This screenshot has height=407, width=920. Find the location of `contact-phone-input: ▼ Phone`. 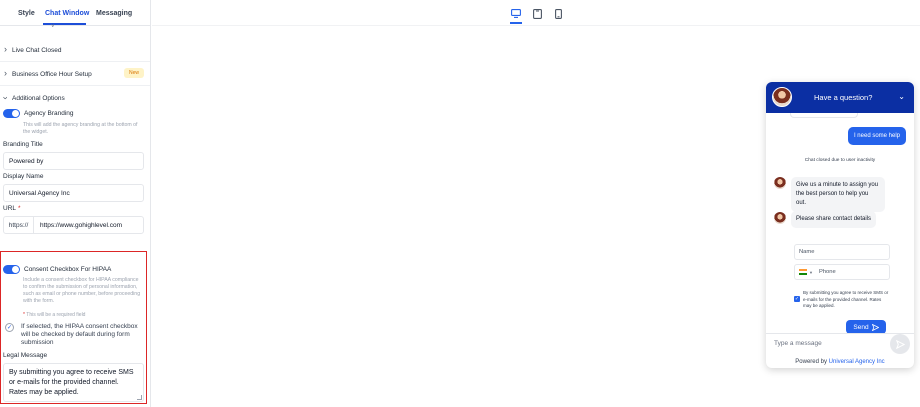

contact-phone-input: ▼ Phone is located at coordinates (842, 272).